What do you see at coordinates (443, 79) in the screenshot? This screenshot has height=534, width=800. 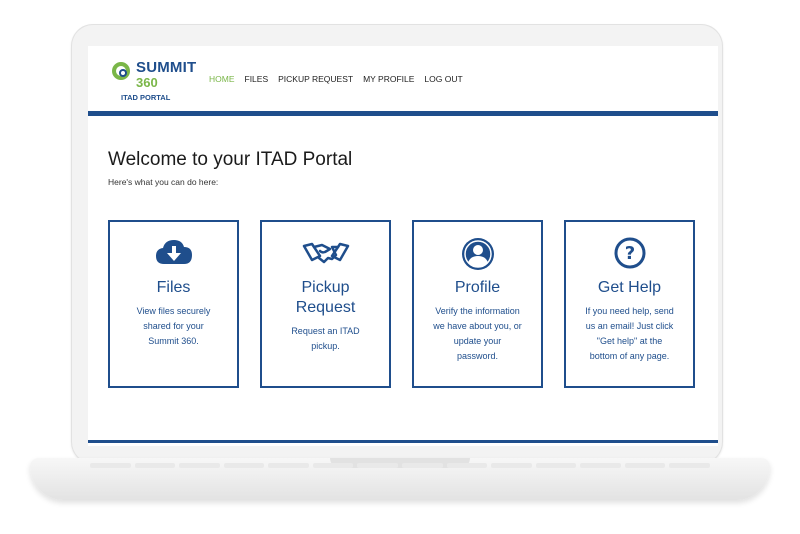 I see `nav-log-out: LOG OUT` at bounding box center [443, 79].